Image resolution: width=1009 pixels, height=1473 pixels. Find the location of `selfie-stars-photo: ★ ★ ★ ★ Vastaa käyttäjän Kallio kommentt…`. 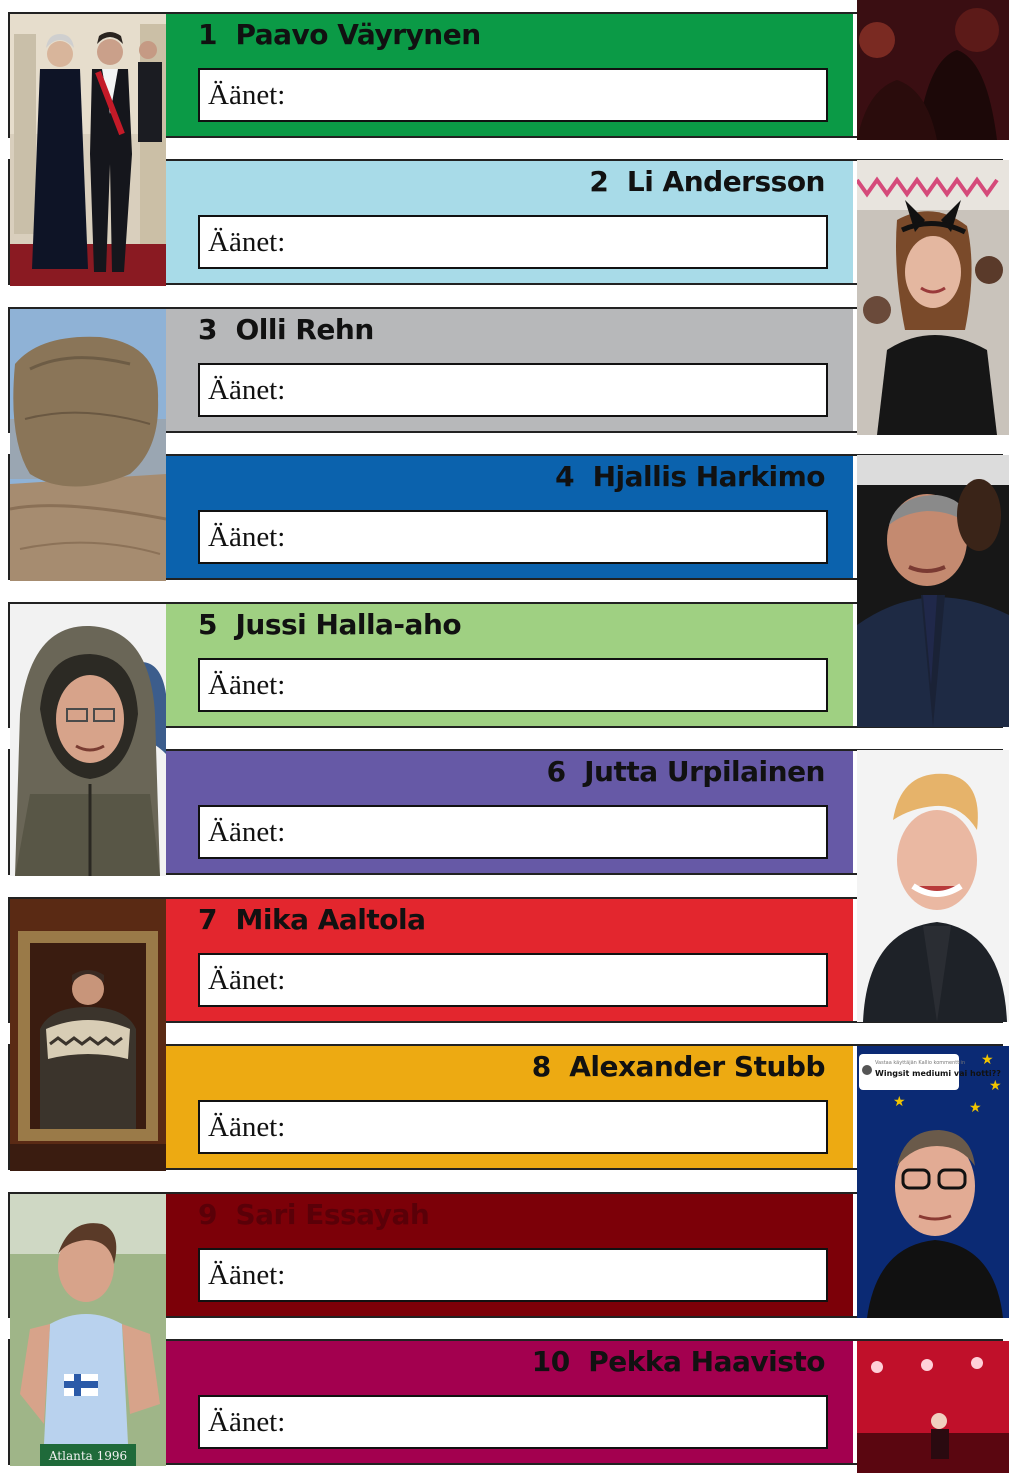

selfie-stars-photo: ★ ★ ★ ★ Vastaa käyttäjän Kallio kommentt… is located at coordinates (933, 1182).